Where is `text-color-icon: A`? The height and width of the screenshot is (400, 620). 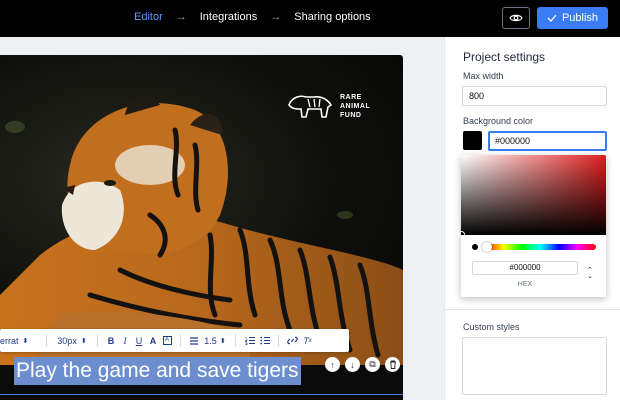
text-color-icon: A is located at coordinates (153, 340).